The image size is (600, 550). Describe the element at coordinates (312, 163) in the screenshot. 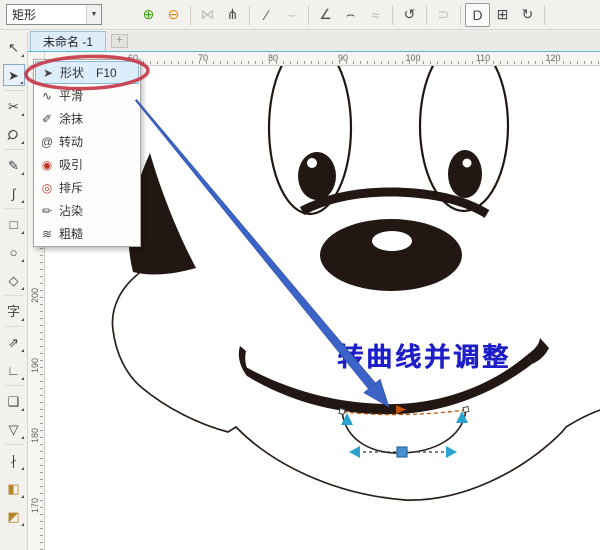

I see `left-pupil-highlight` at that location.